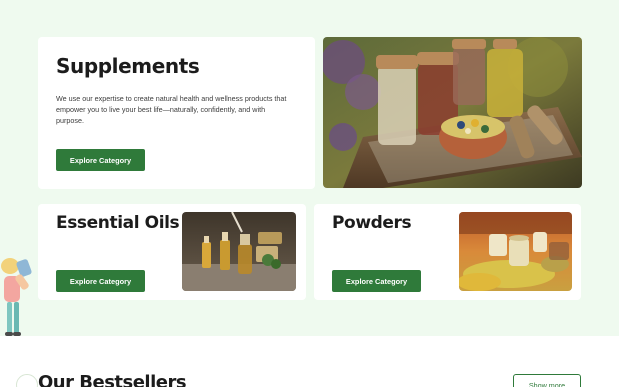  Describe the element at coordinates (547, 380) in the screenshot. I see `show-more-button: Show more` at that location.